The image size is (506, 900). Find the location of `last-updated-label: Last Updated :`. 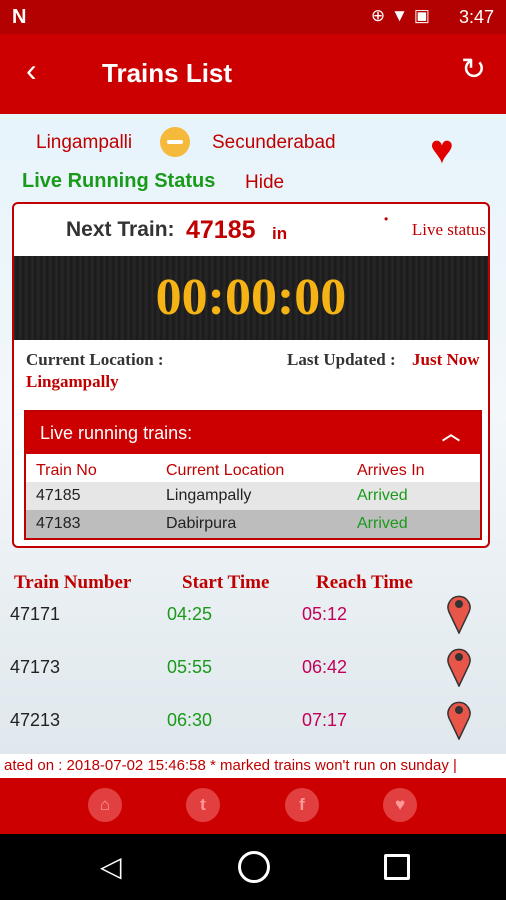

last-updated-label: Last Updated : is located at coordinates (341, 359).